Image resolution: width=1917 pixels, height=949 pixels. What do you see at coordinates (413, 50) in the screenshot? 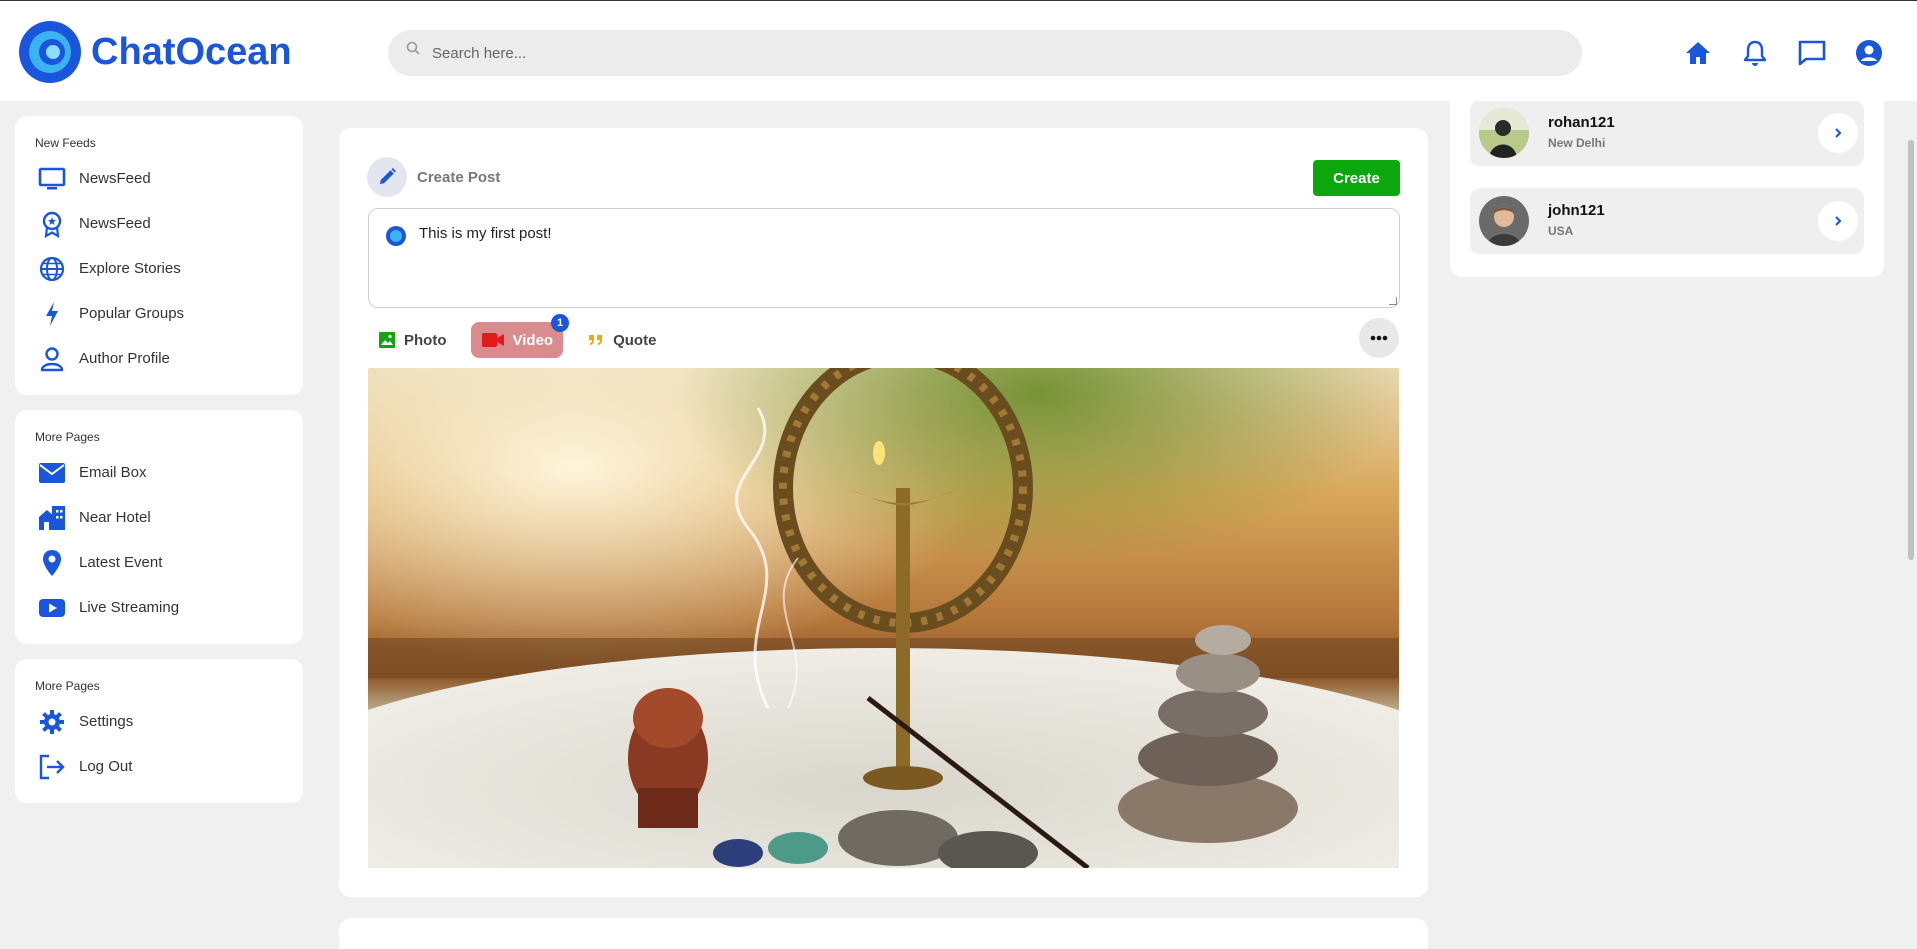
I see `search-icon` at bounding box center [413, 50].